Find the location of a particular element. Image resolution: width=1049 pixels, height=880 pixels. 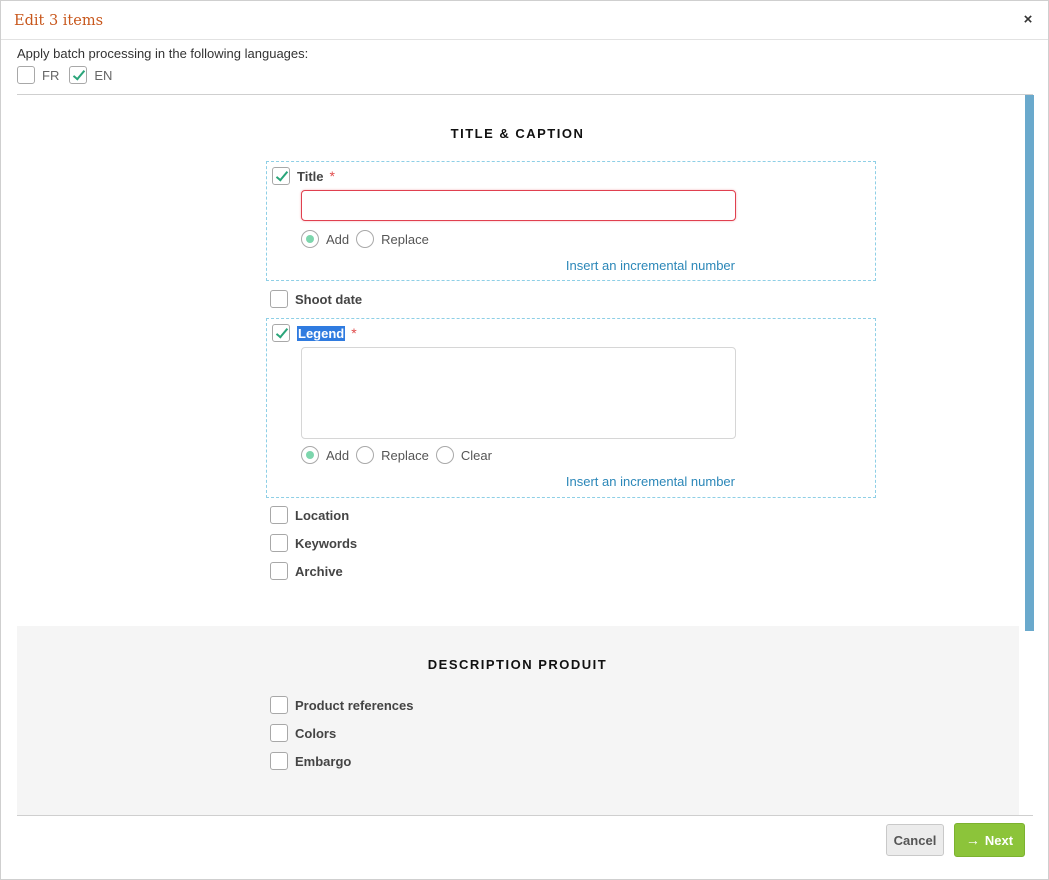

product-references-row: Product references is located at coordinates (342, 705).